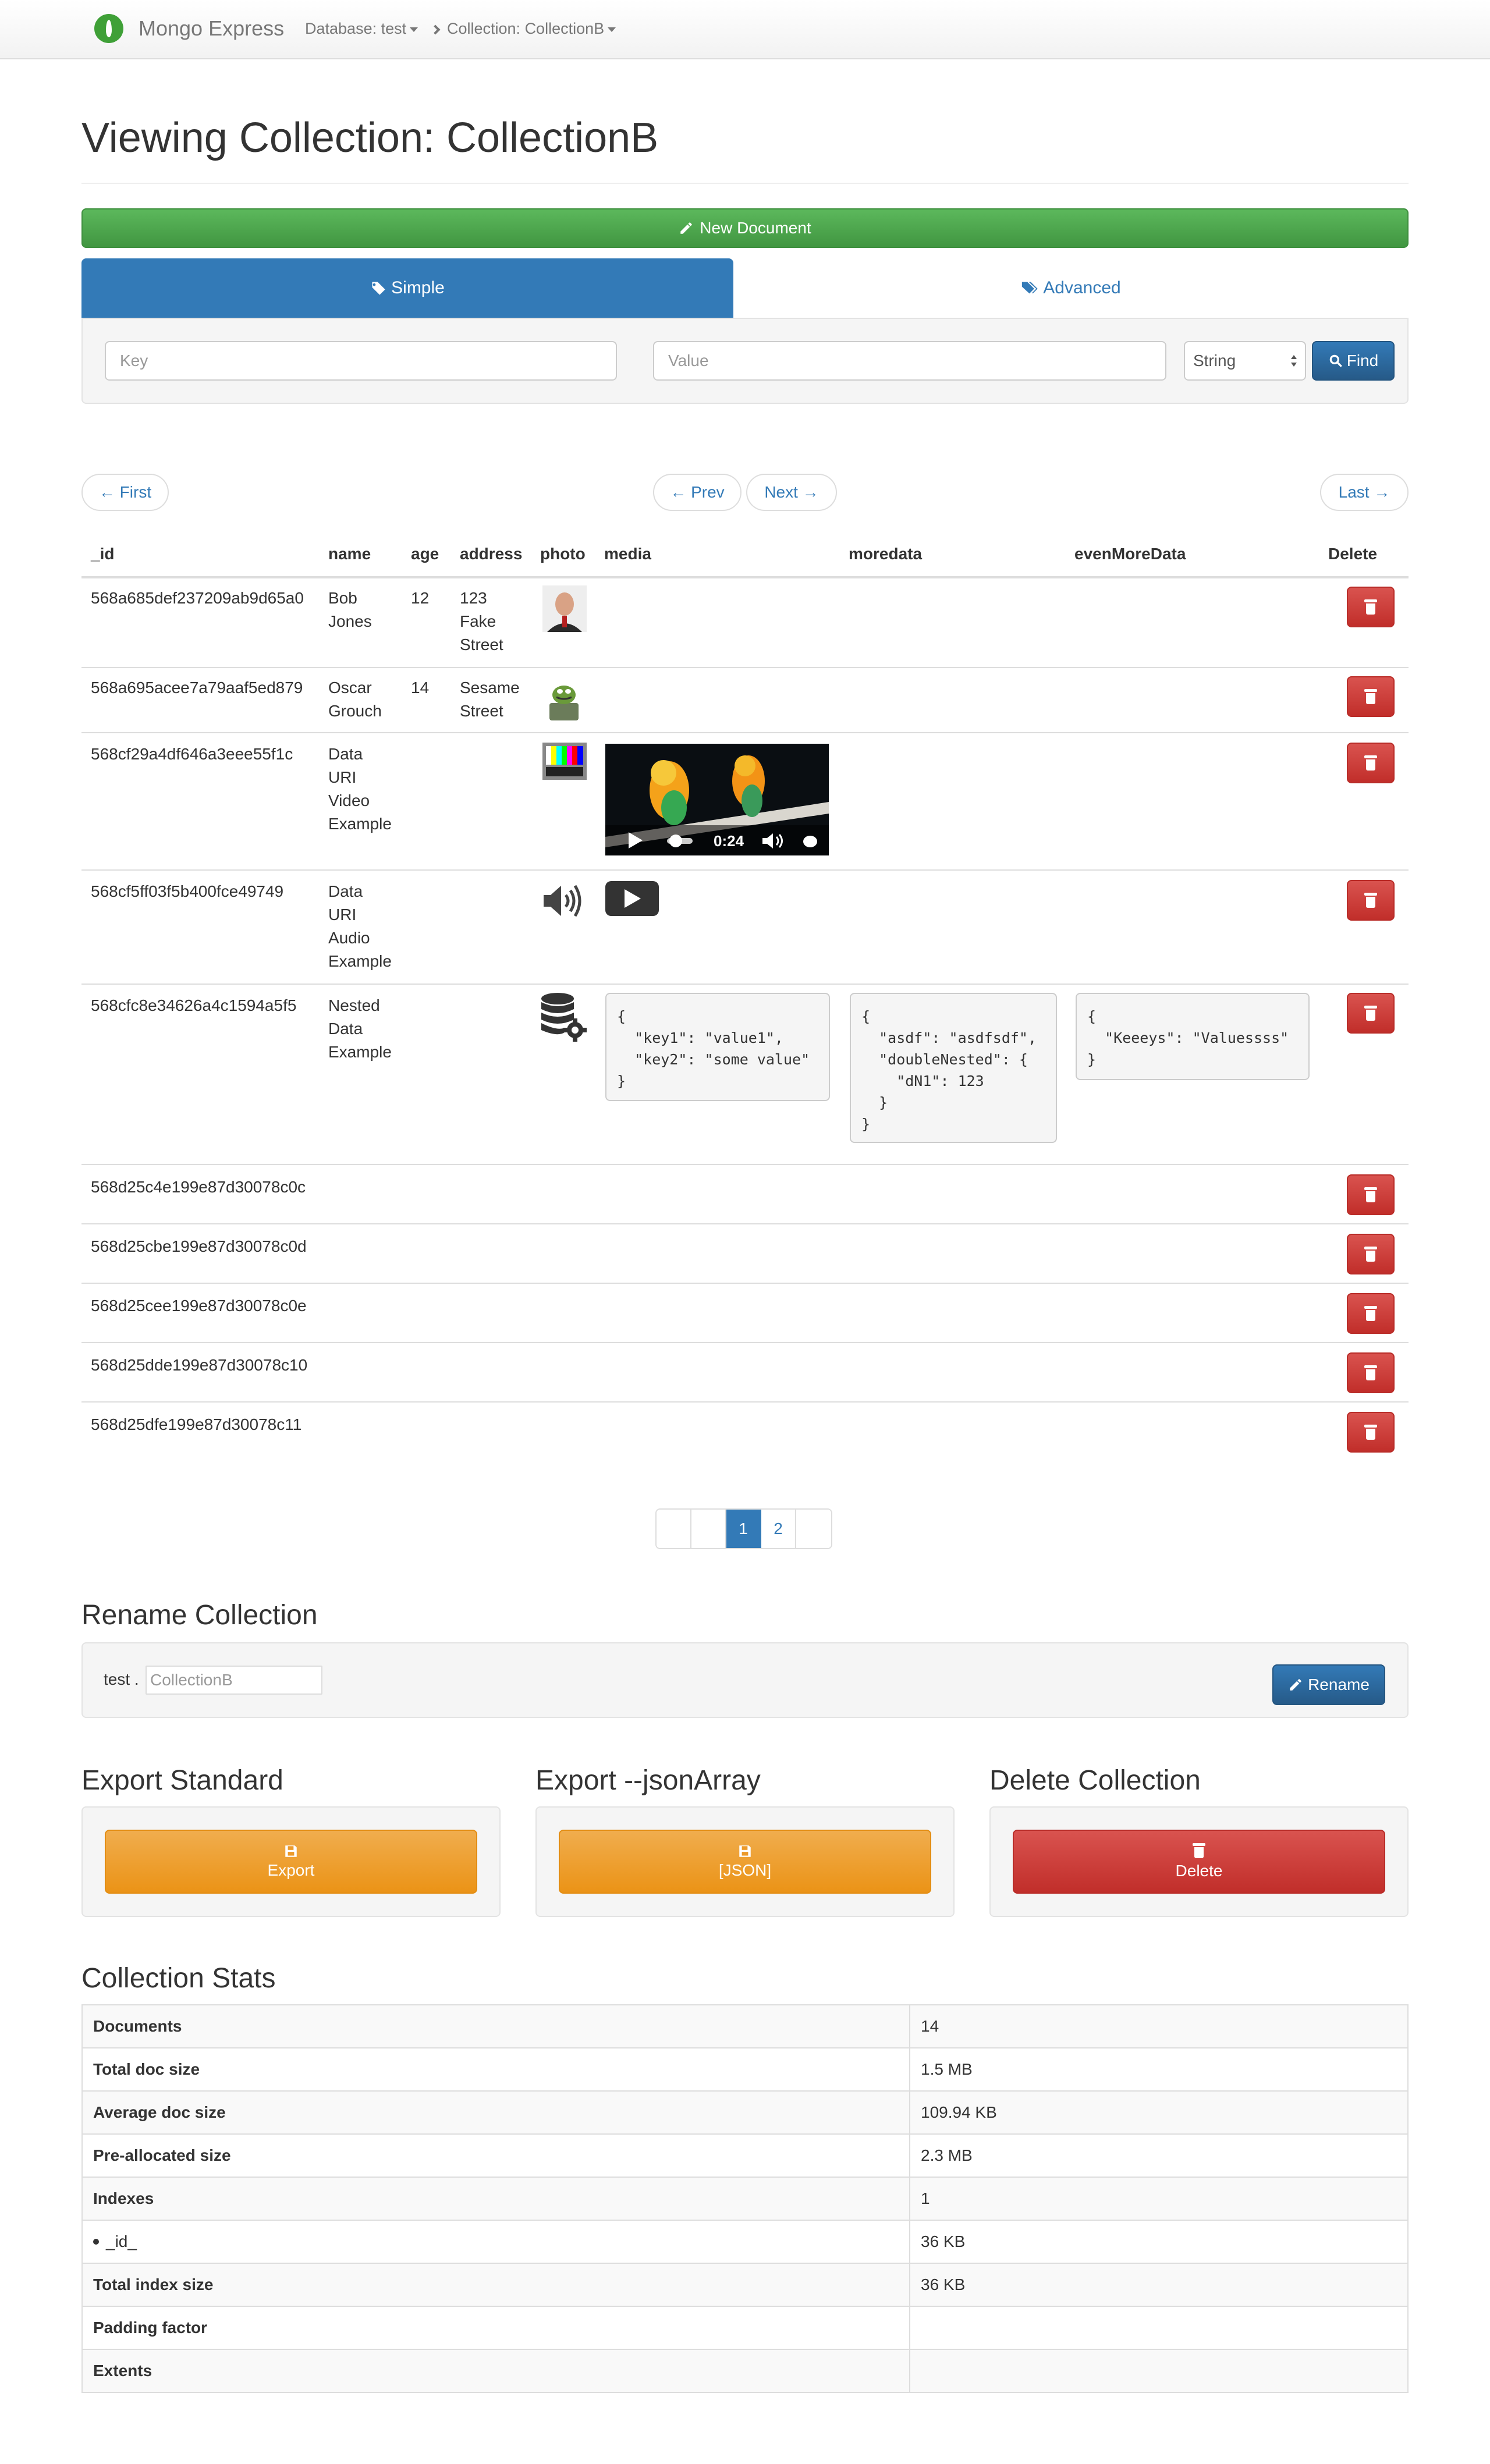 The width and height of the screenshot is (1490, 2464). I want to click on floppy-icon, so click(291, 1851).